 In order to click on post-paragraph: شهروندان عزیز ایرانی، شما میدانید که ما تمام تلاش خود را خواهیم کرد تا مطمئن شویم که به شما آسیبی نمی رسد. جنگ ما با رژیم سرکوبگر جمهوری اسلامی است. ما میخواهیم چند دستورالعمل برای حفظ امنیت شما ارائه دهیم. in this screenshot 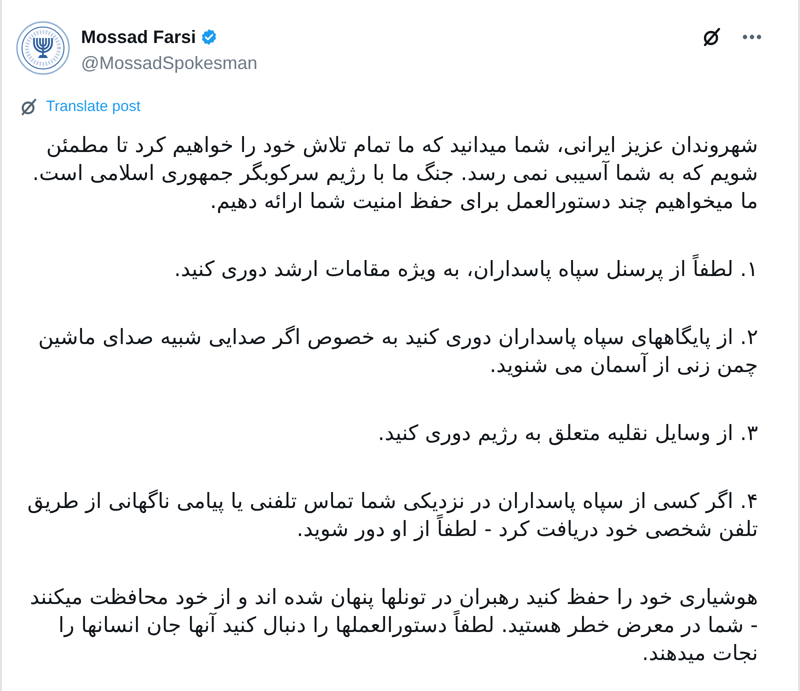, I will do `click(394, 173)`.